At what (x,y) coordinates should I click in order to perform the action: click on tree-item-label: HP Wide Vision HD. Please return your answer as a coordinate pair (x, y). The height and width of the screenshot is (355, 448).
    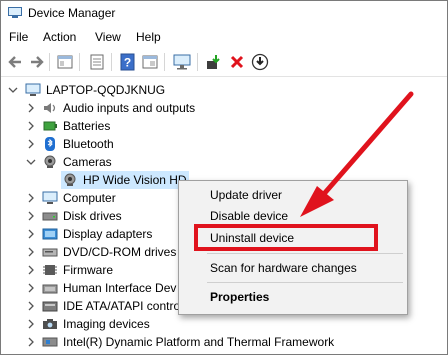
    Looking at the image, I should click on (135, 180).